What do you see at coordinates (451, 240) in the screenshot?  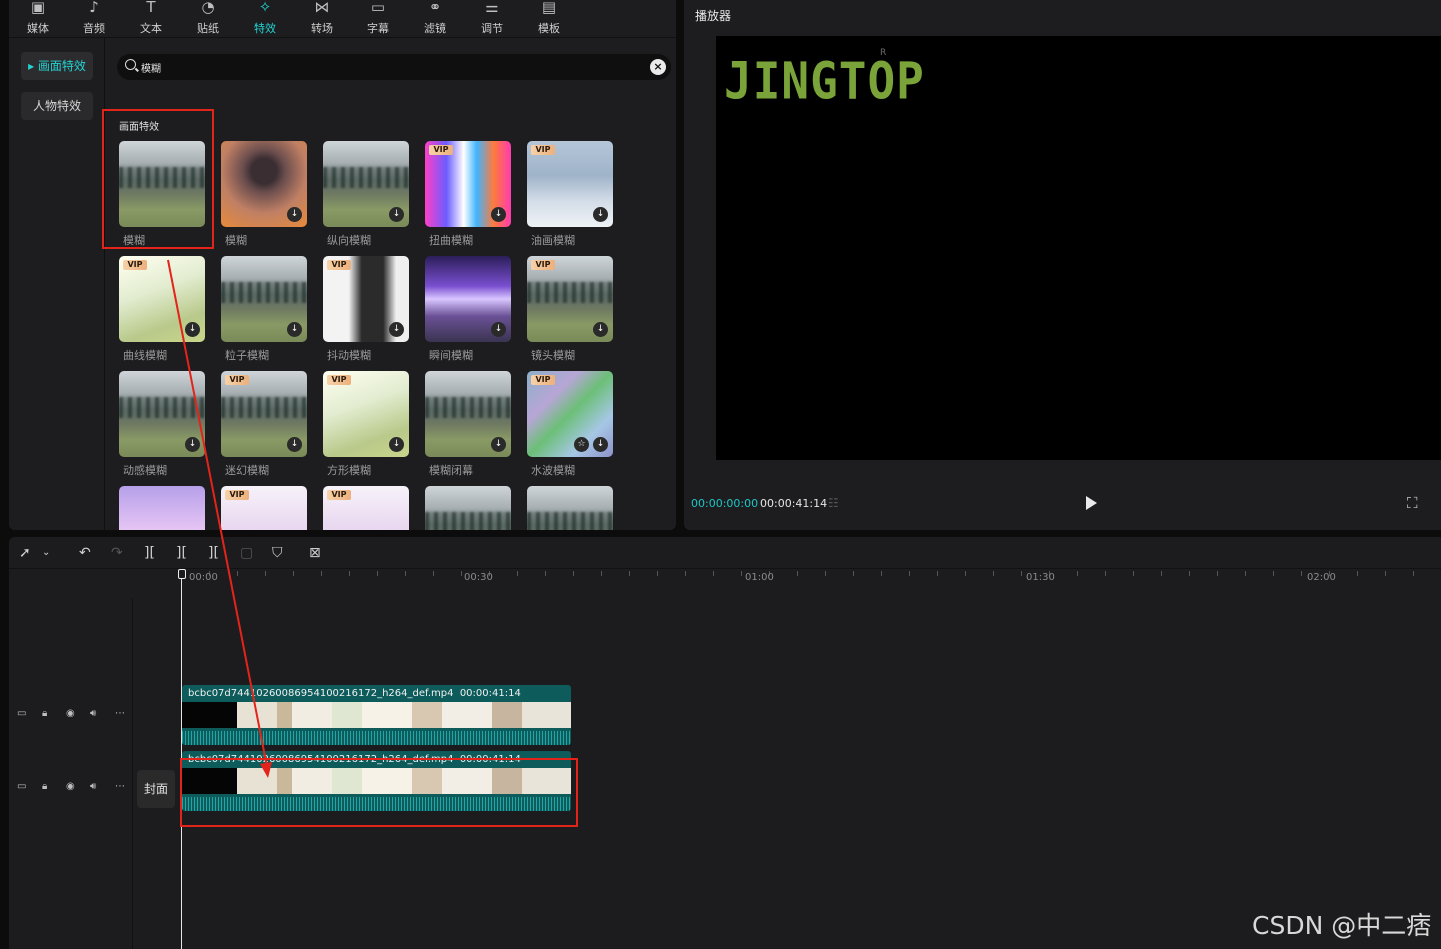 I see `effect-label: 扭曲模糊` at bounding box center [451, 240].